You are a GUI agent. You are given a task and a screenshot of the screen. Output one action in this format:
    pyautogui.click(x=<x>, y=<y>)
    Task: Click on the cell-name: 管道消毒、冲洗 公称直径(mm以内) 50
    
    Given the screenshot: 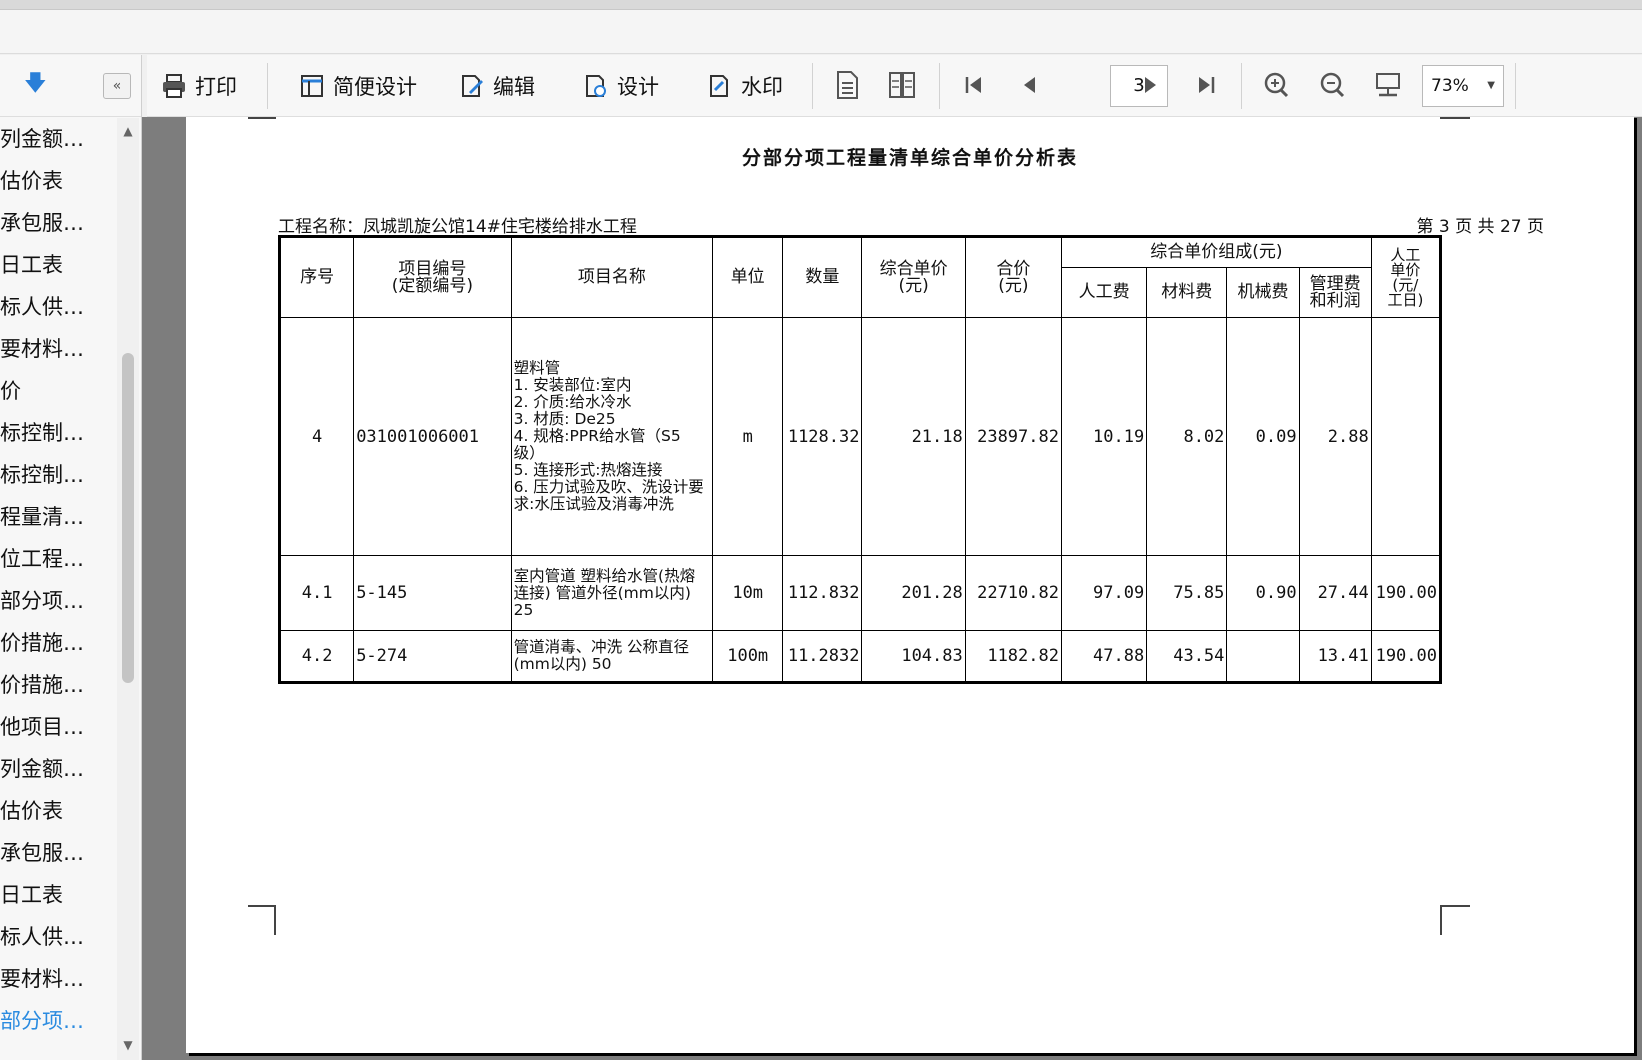 What is the action you would take?
    pyautogui.click(x=612, y=656)
    